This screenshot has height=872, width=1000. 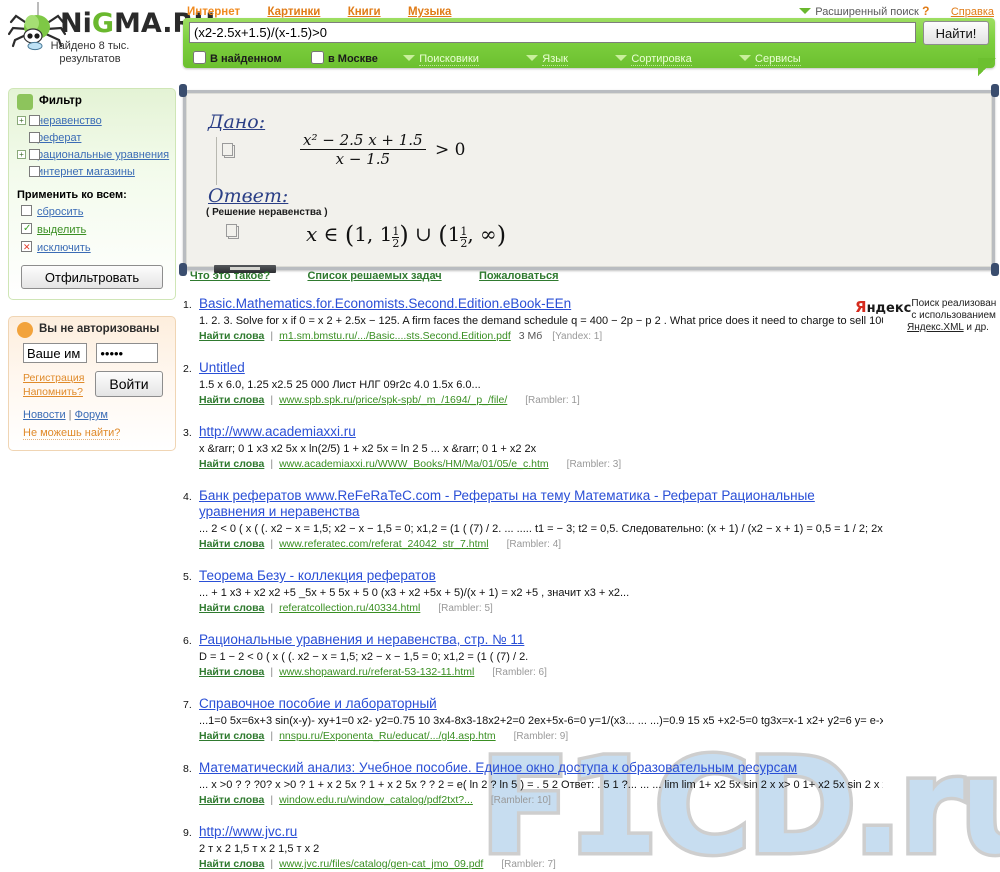 I want to click on password-field, so click(x=127, y=353).